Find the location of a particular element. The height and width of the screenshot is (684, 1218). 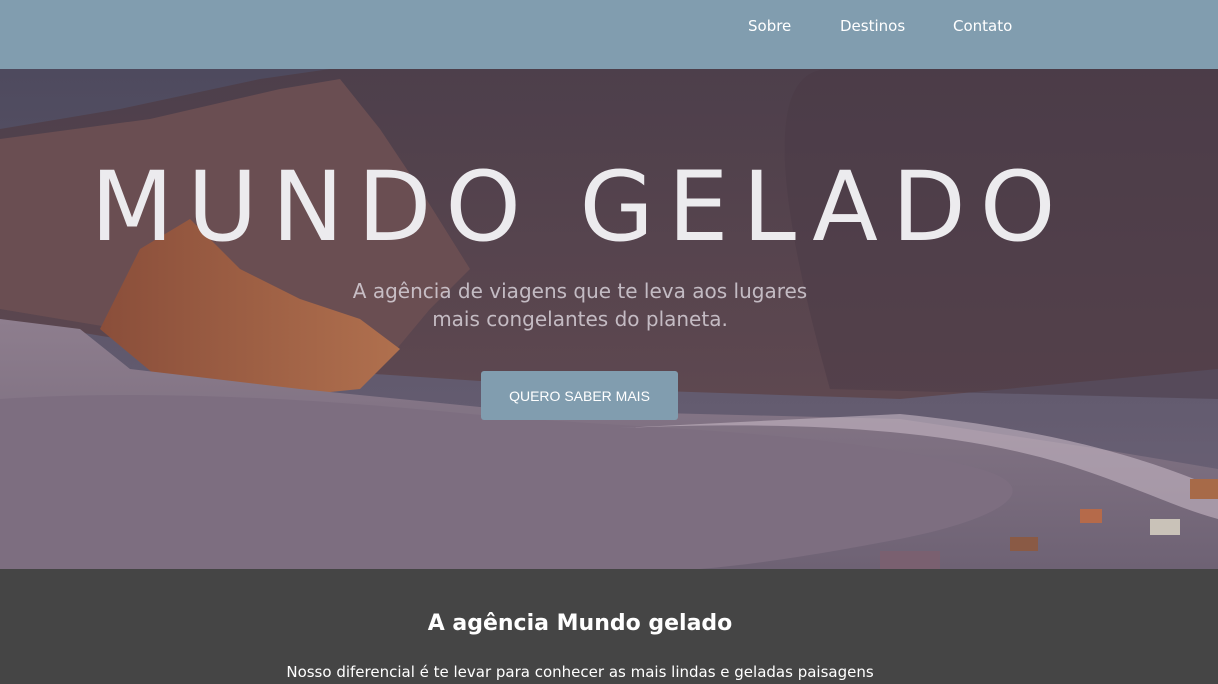

hero-title: MUNDO GELADO is located at coordinates (580, 207).